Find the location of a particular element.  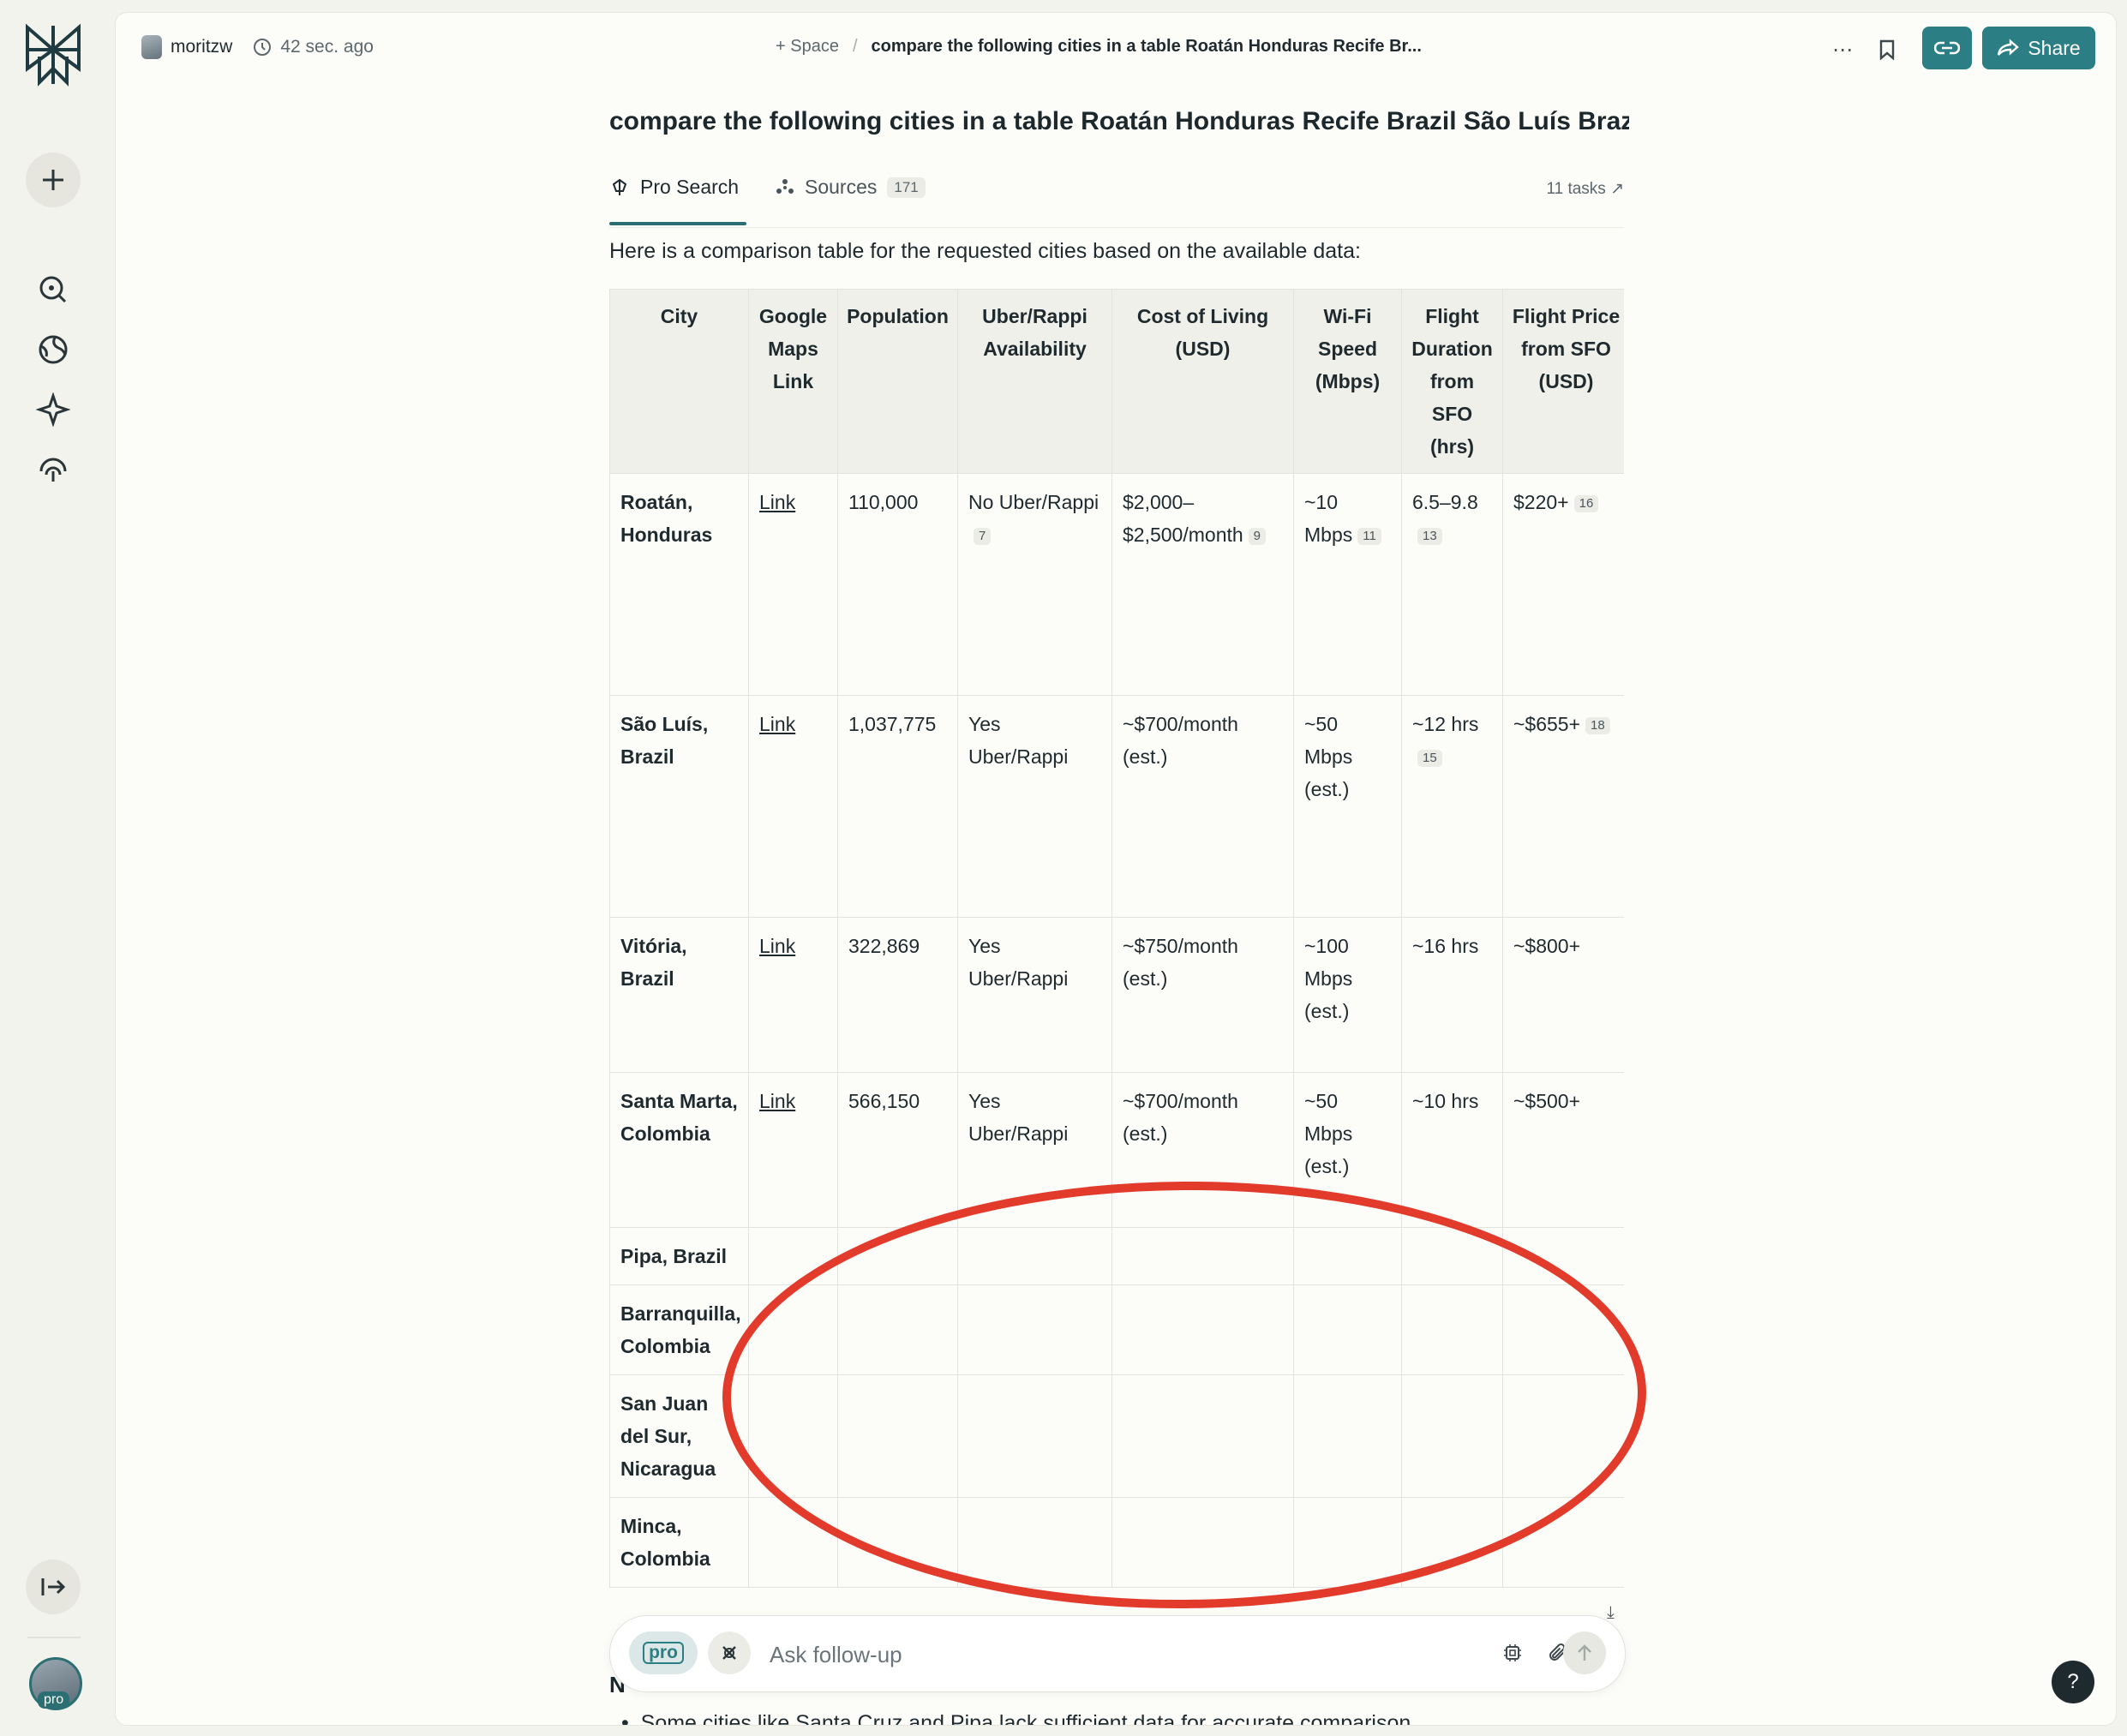

expand-sidebar-button is located at coordinates (53, 1586).